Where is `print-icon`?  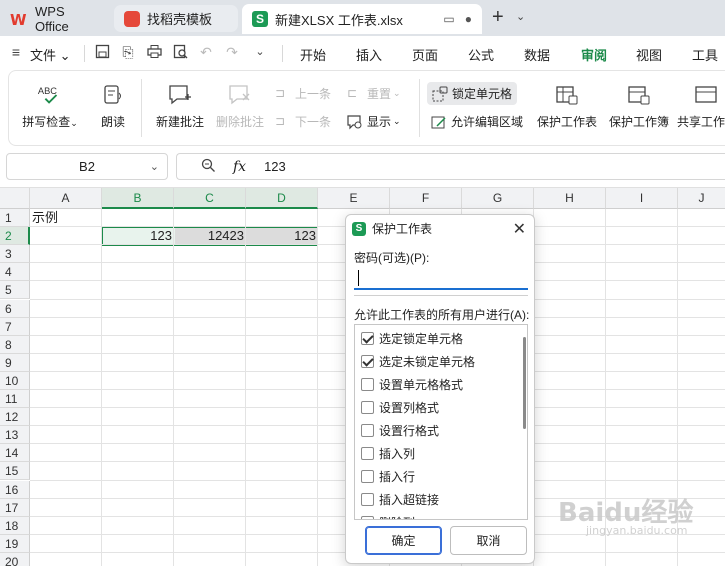
print-icon is located at coordinates (154, 52).